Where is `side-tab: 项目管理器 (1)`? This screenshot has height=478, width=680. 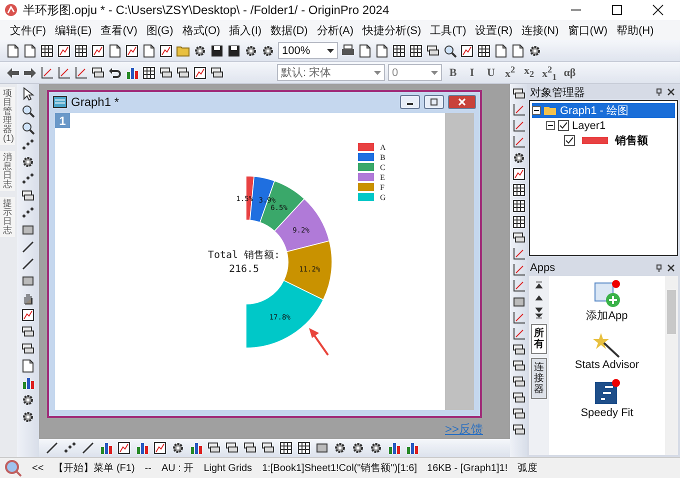
side-tab: 项目管理器 (1) is located at coordinates (7, 116).